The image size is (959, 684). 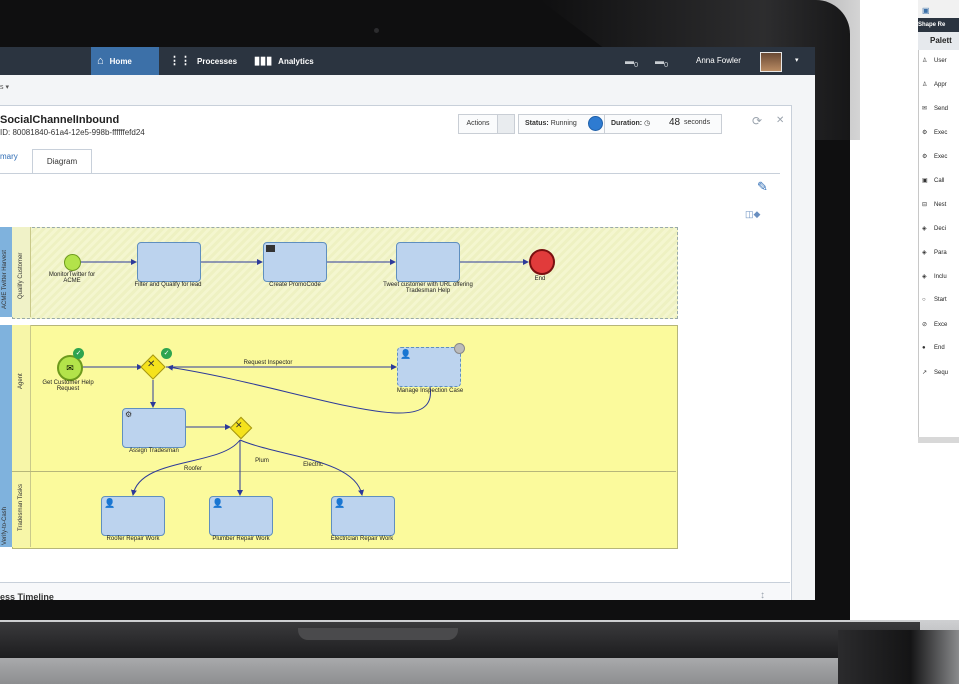 What do you see at coordinates (540, 279) in the screenshot?
I see `node-label: End` at bounding box center [540, 279].